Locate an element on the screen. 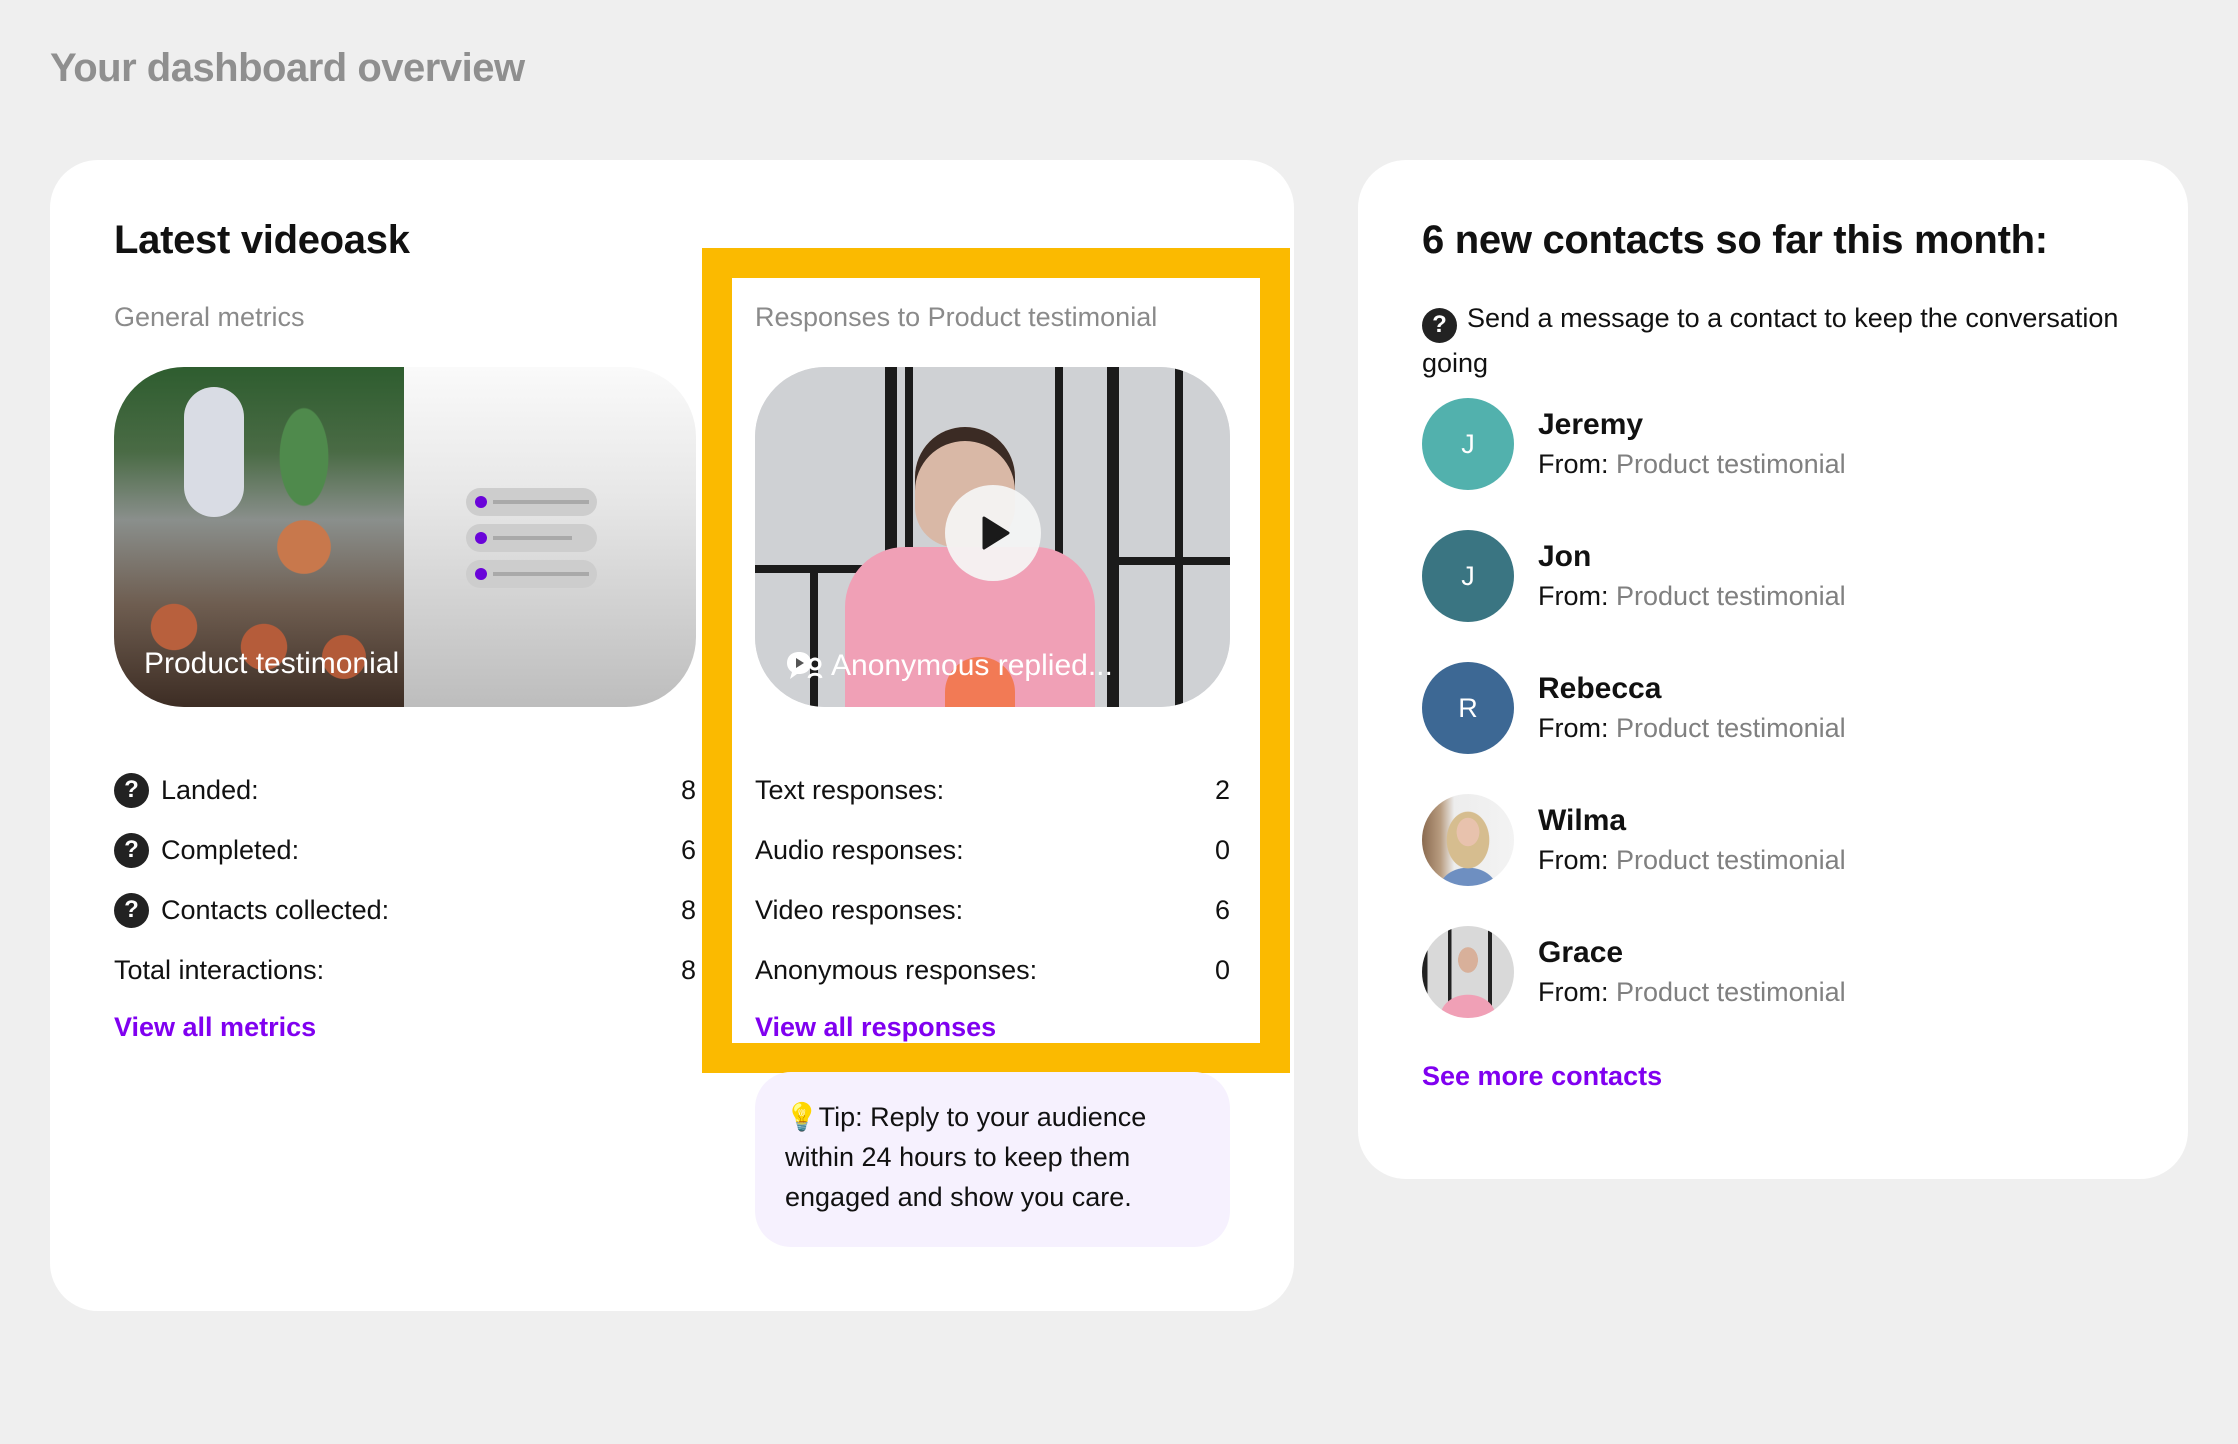 The image size is (2238, 1444). response-row-video: Video responses: is located at coordinates (859, 910).